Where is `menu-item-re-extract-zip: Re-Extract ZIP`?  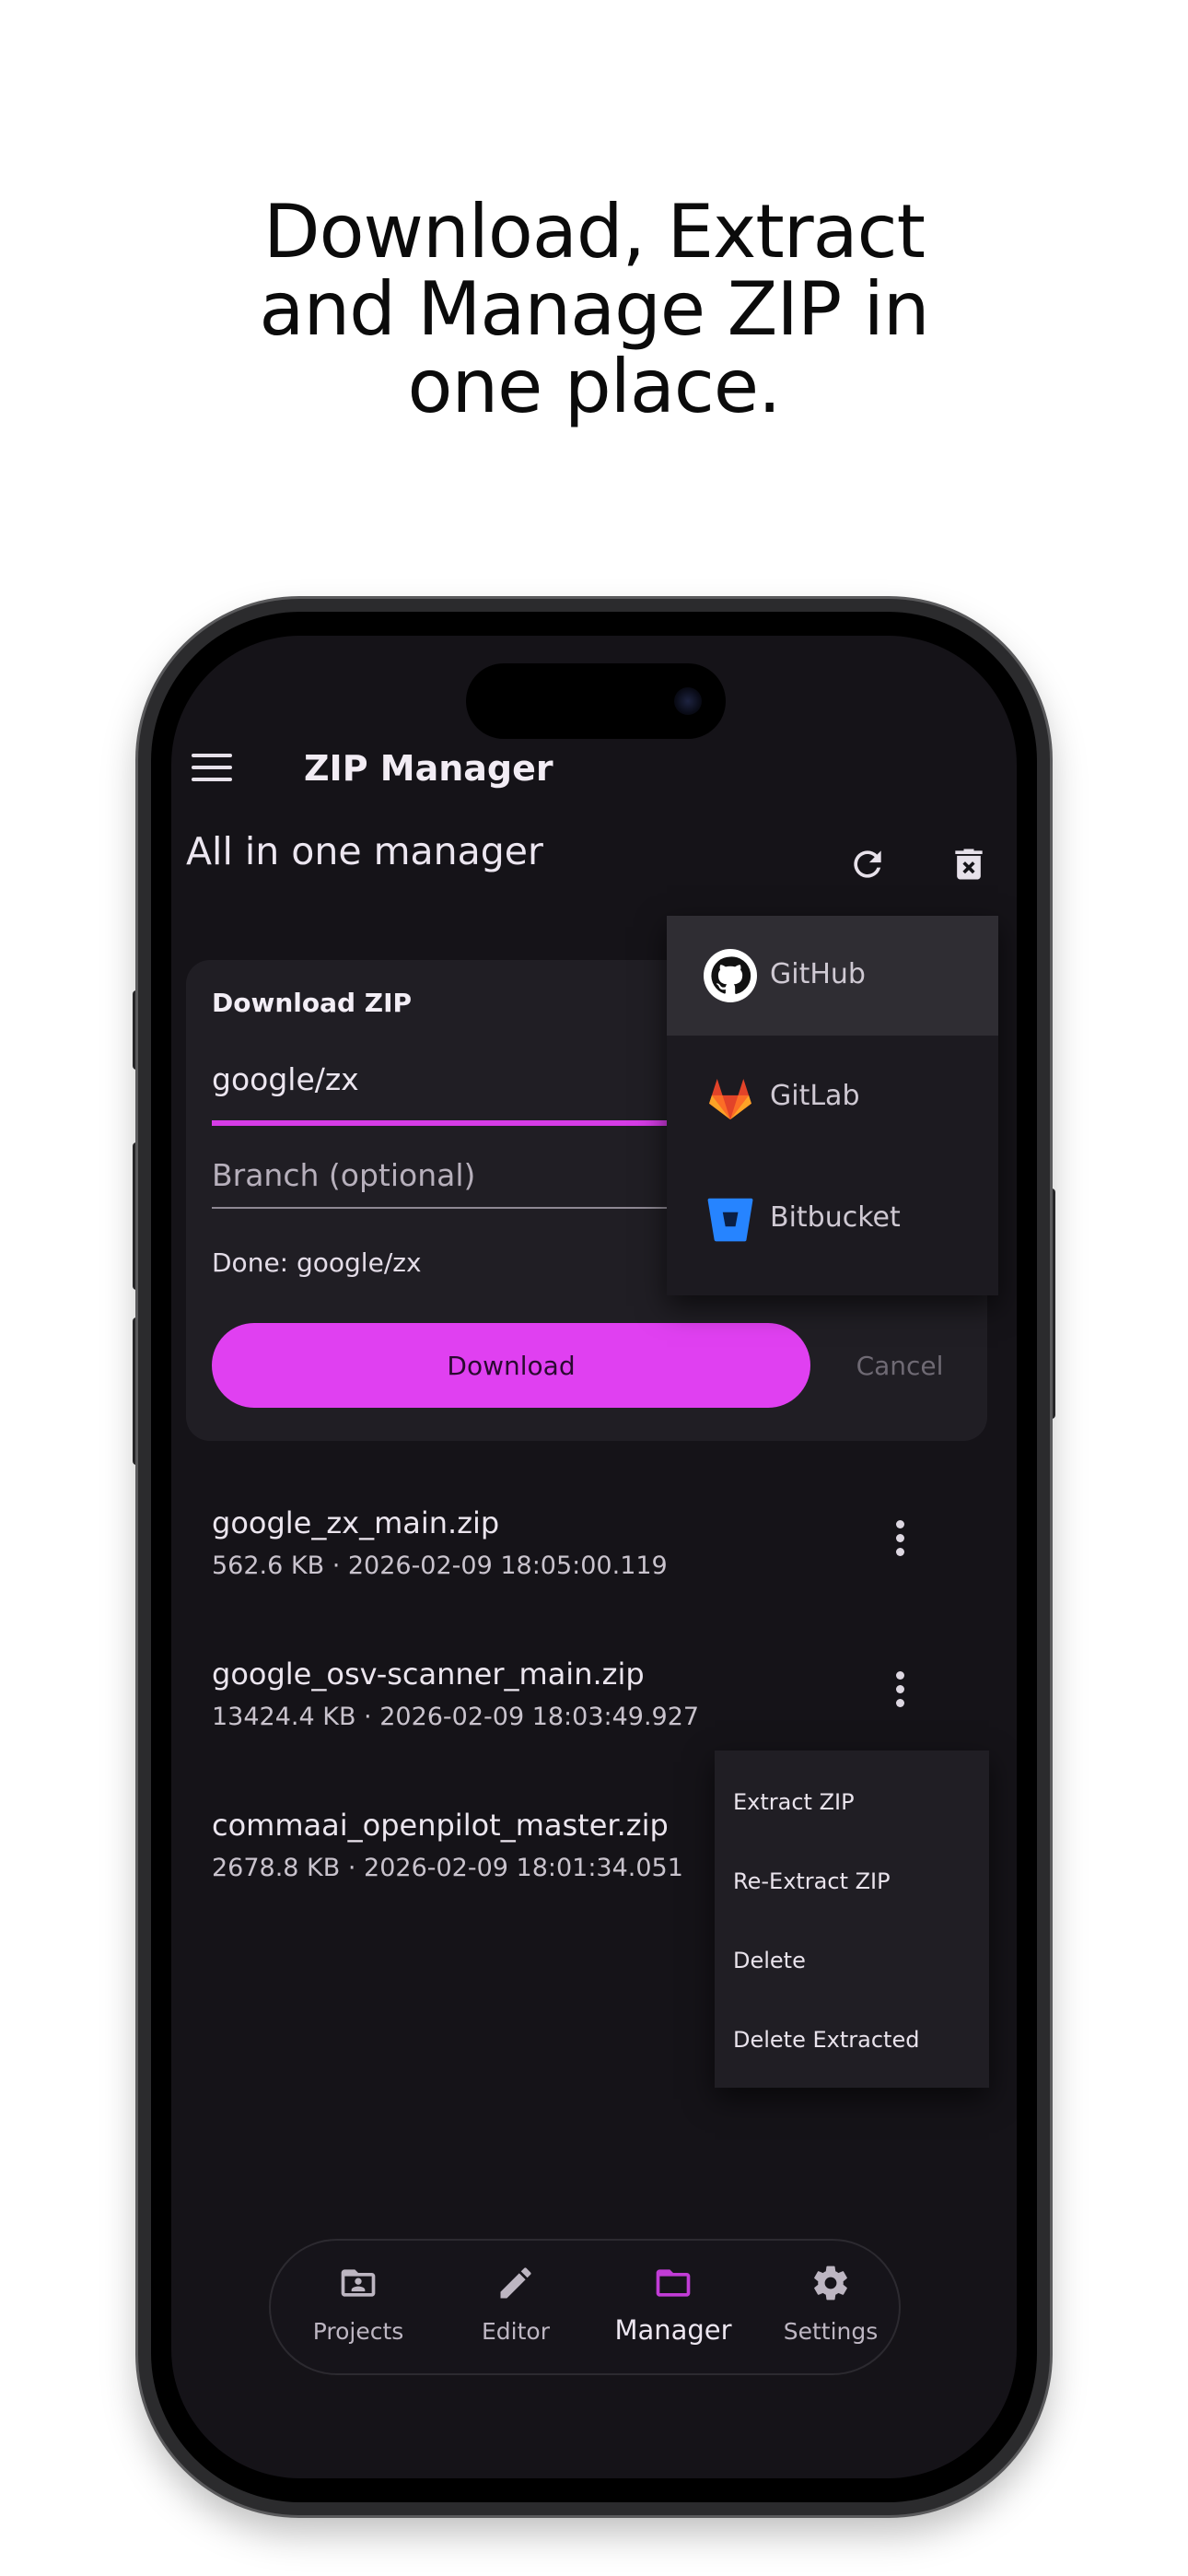
menu-item-re-extract-zip: Re-Extract ZIP is located at coordinates (812, 1881).